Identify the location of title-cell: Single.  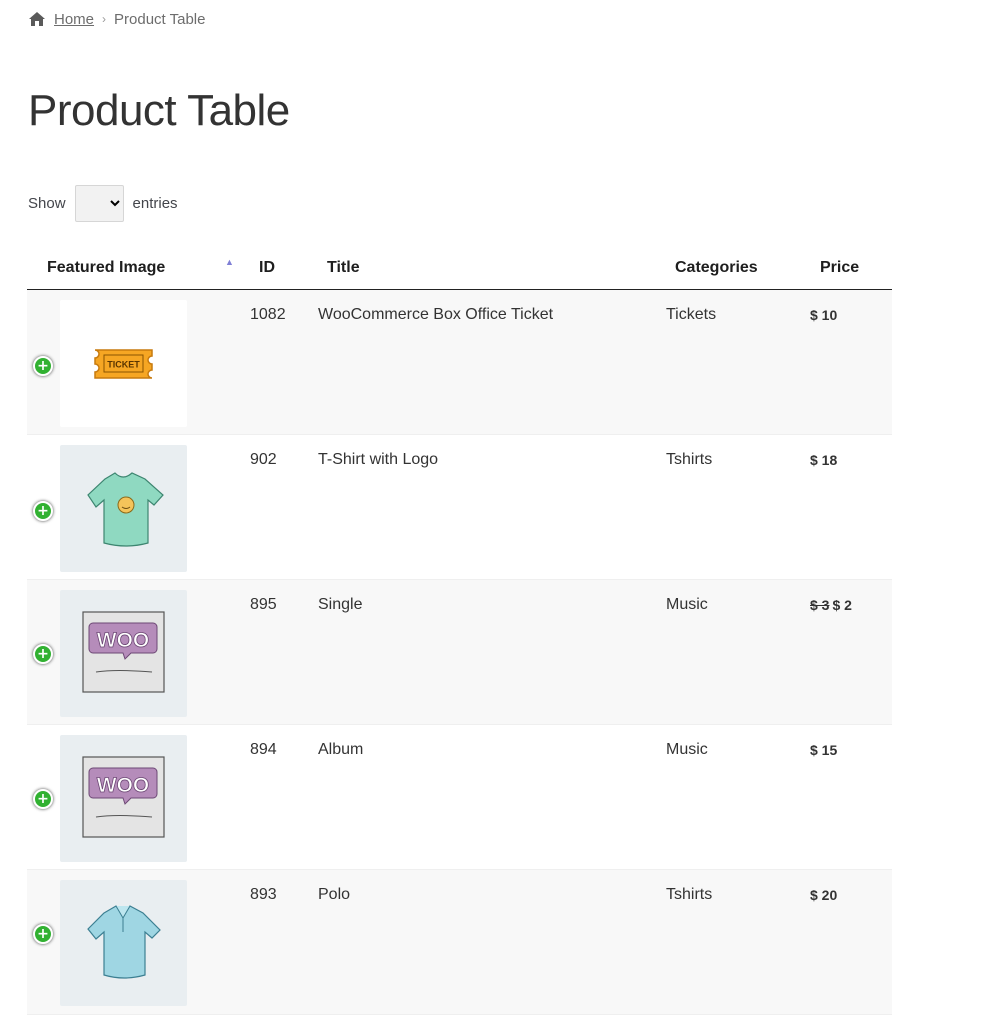
(492, 652).